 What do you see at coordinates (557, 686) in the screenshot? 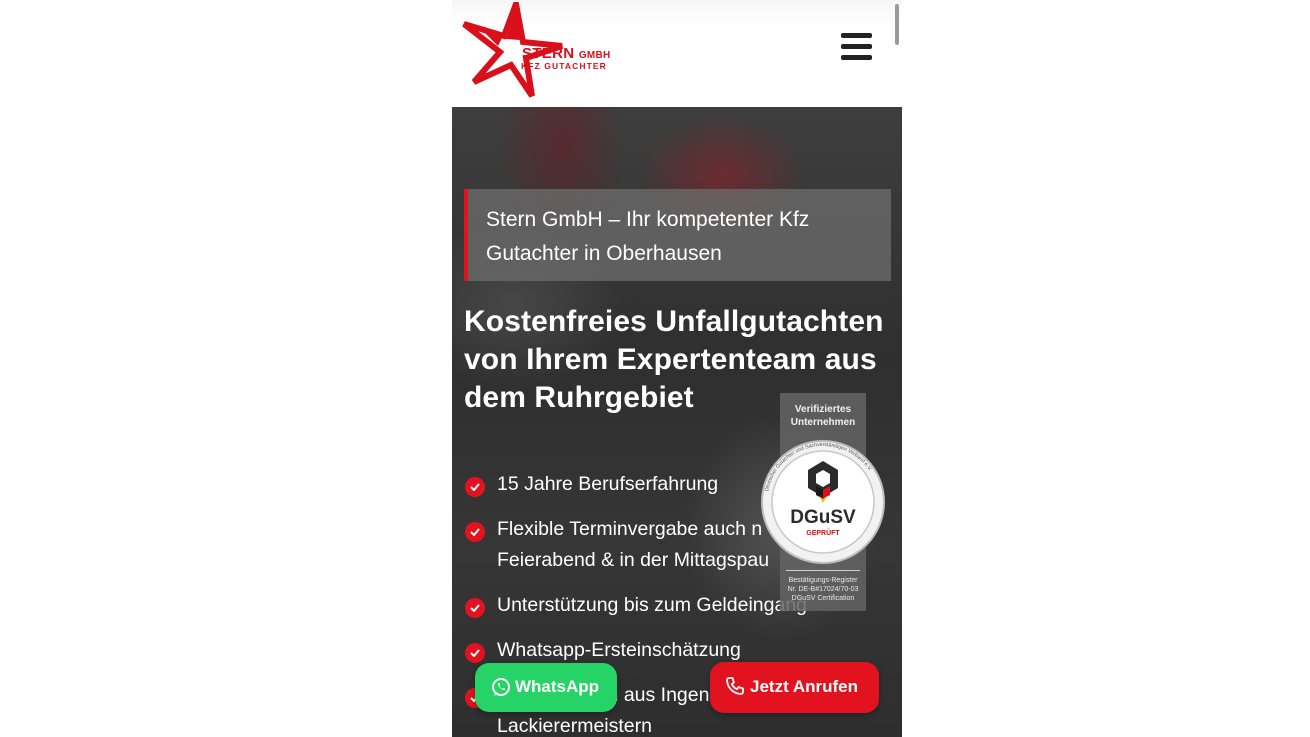
I see `whatsapp-label: WhatsApp` at bounding box center [557, 686].